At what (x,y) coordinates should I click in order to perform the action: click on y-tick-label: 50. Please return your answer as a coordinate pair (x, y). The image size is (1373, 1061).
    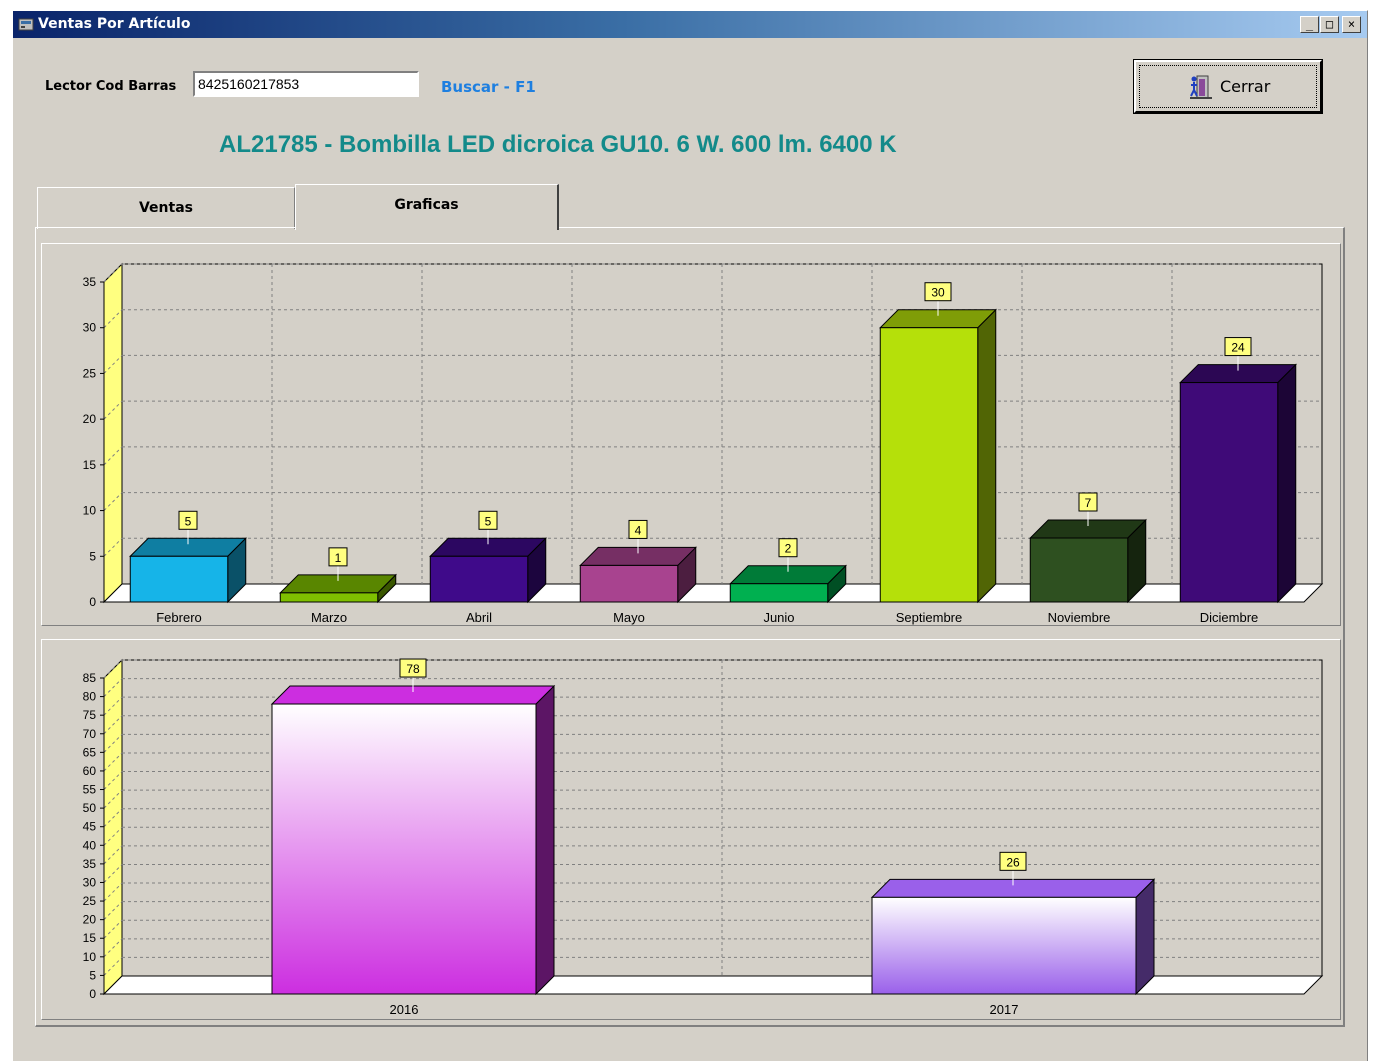
    Looking at the image, I should click on (90, 808).